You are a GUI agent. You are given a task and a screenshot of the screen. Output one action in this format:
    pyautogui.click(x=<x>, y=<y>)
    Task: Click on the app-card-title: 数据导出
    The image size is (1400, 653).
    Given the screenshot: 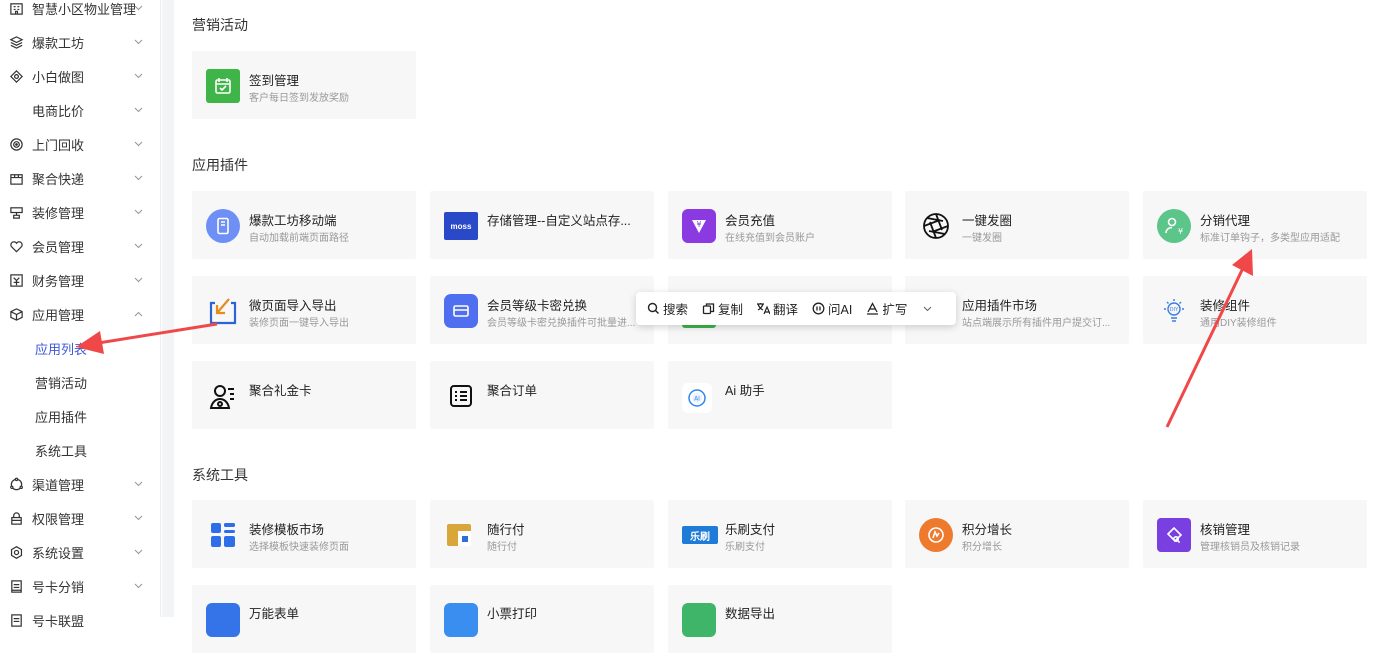 What is the action you would take?
    pyautogui.click(x=750, y=614)
    